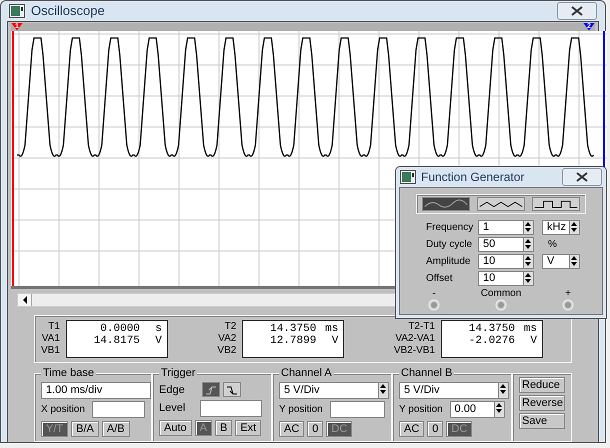  Describe the element at coordinates (561, 261) in the screenshot. I see `unit-select: V` at that location.